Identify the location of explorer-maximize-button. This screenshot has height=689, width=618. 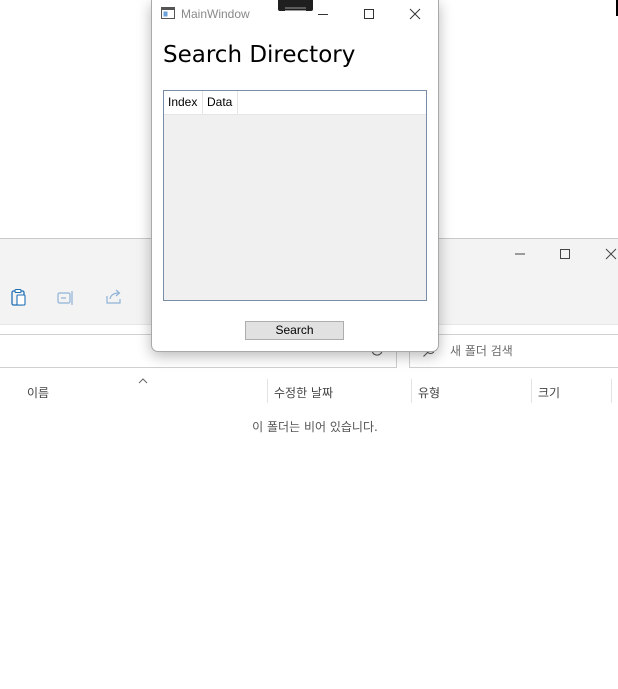
(565, 254).